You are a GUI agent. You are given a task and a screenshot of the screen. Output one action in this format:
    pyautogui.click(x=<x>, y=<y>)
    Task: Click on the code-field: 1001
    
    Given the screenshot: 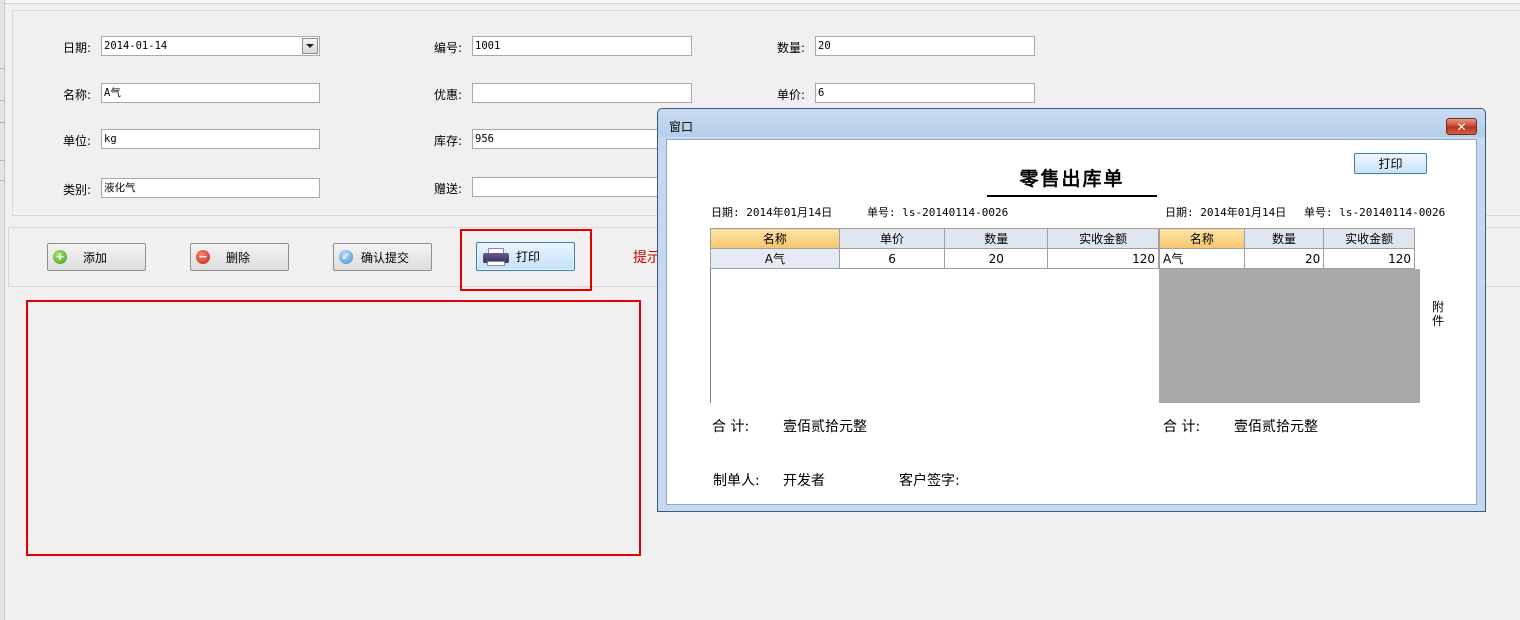 What is the action you would take?
    pyautogui.click(x=582, y=46)
    